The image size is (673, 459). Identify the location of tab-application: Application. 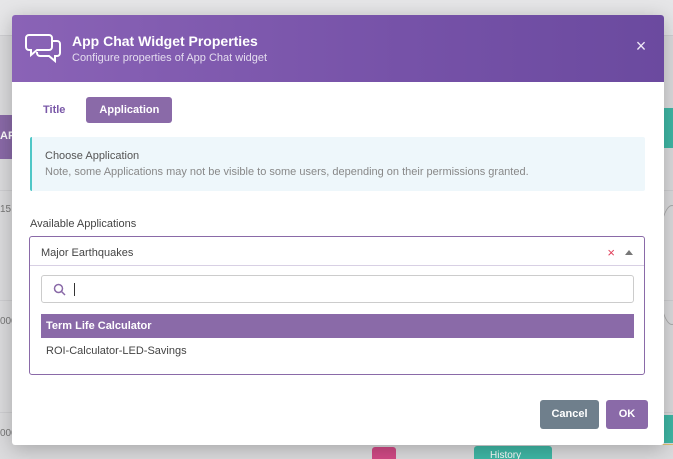
(129, 110).